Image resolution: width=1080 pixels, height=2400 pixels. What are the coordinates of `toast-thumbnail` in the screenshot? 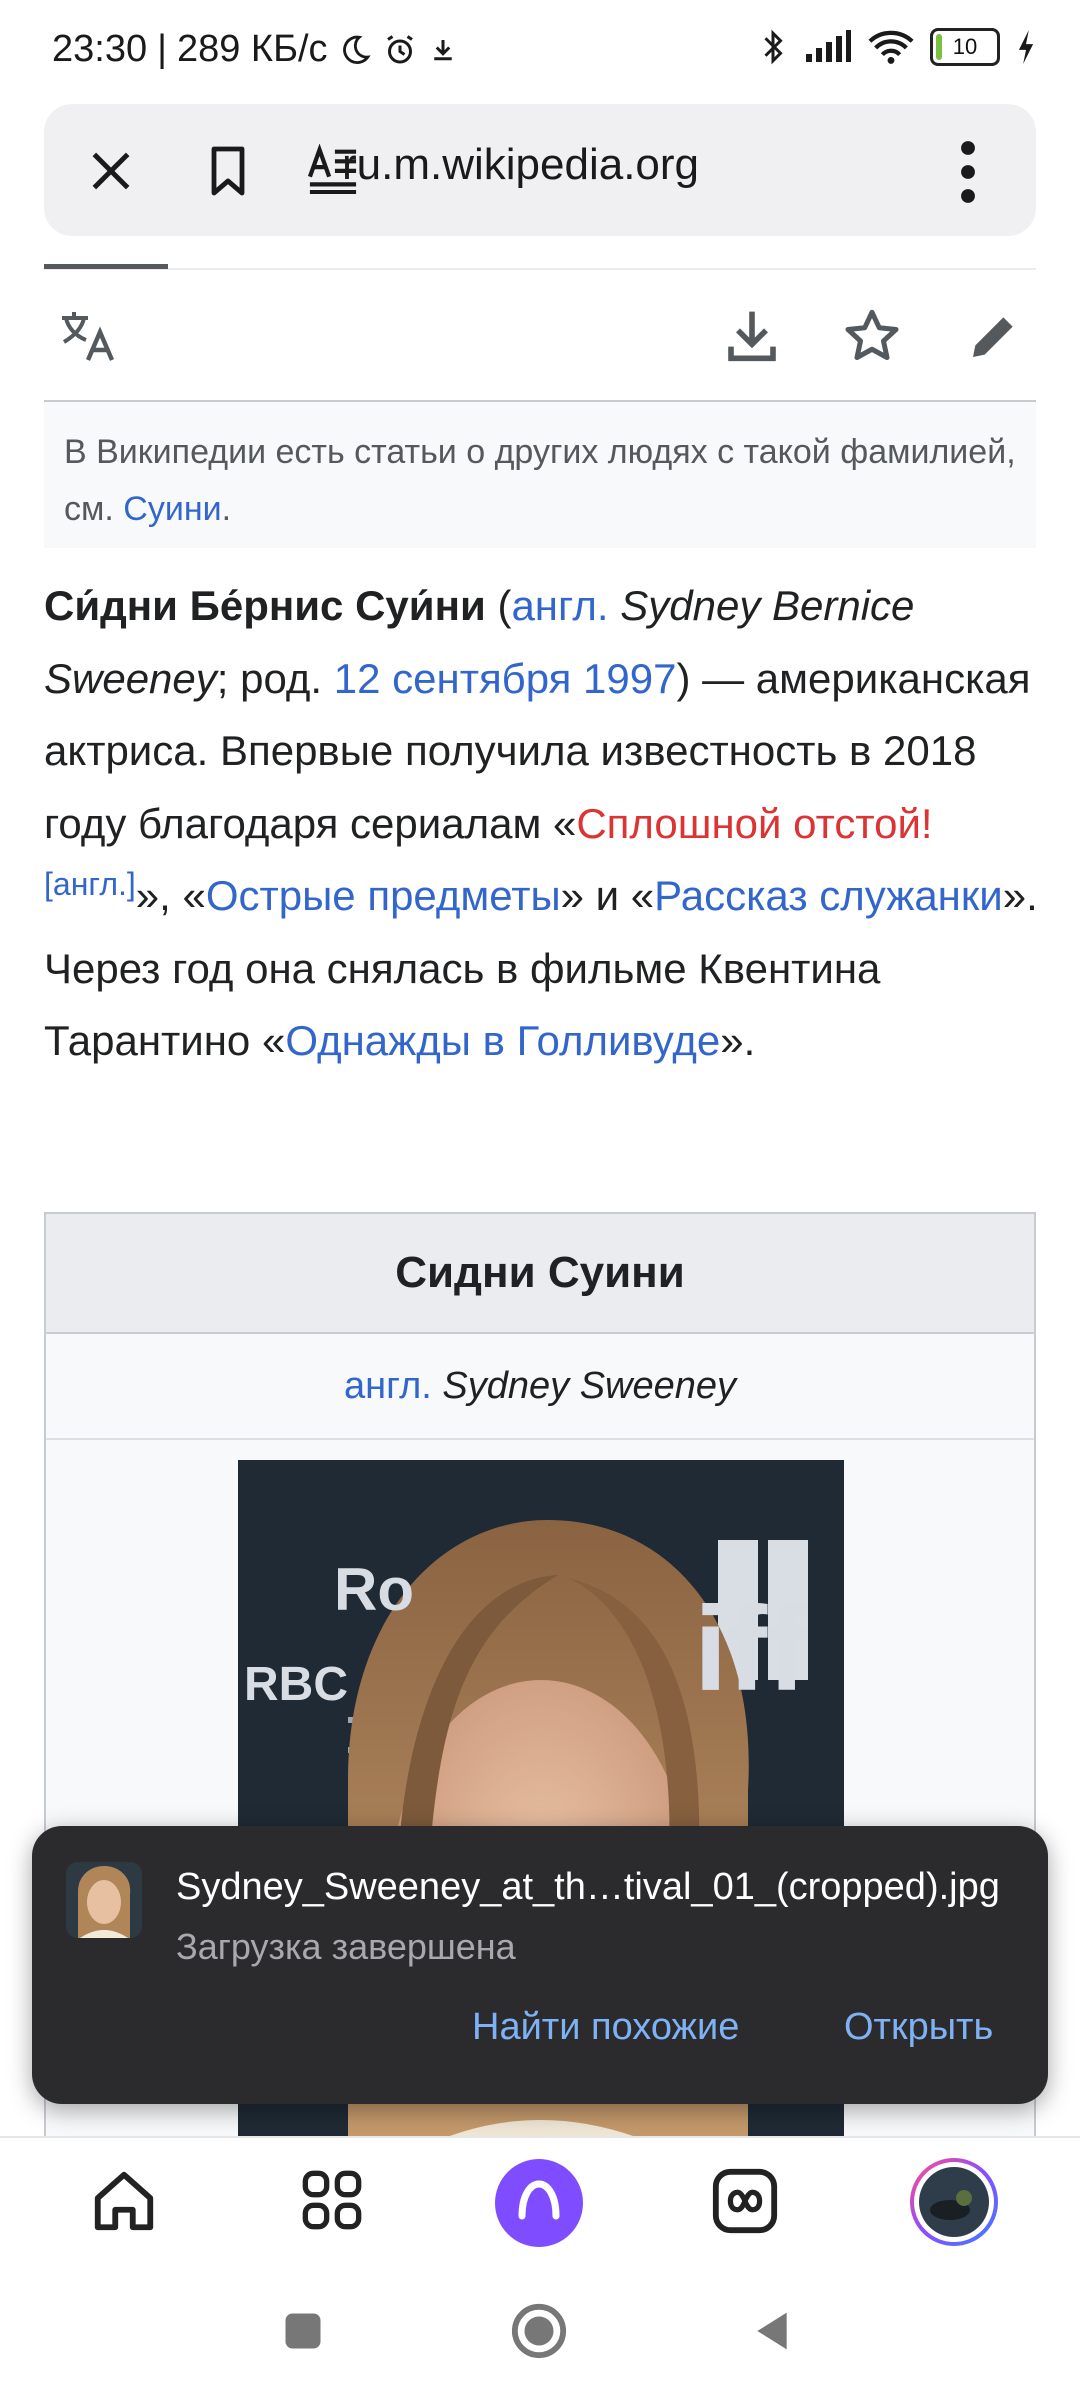 It's located at (104, 1900).